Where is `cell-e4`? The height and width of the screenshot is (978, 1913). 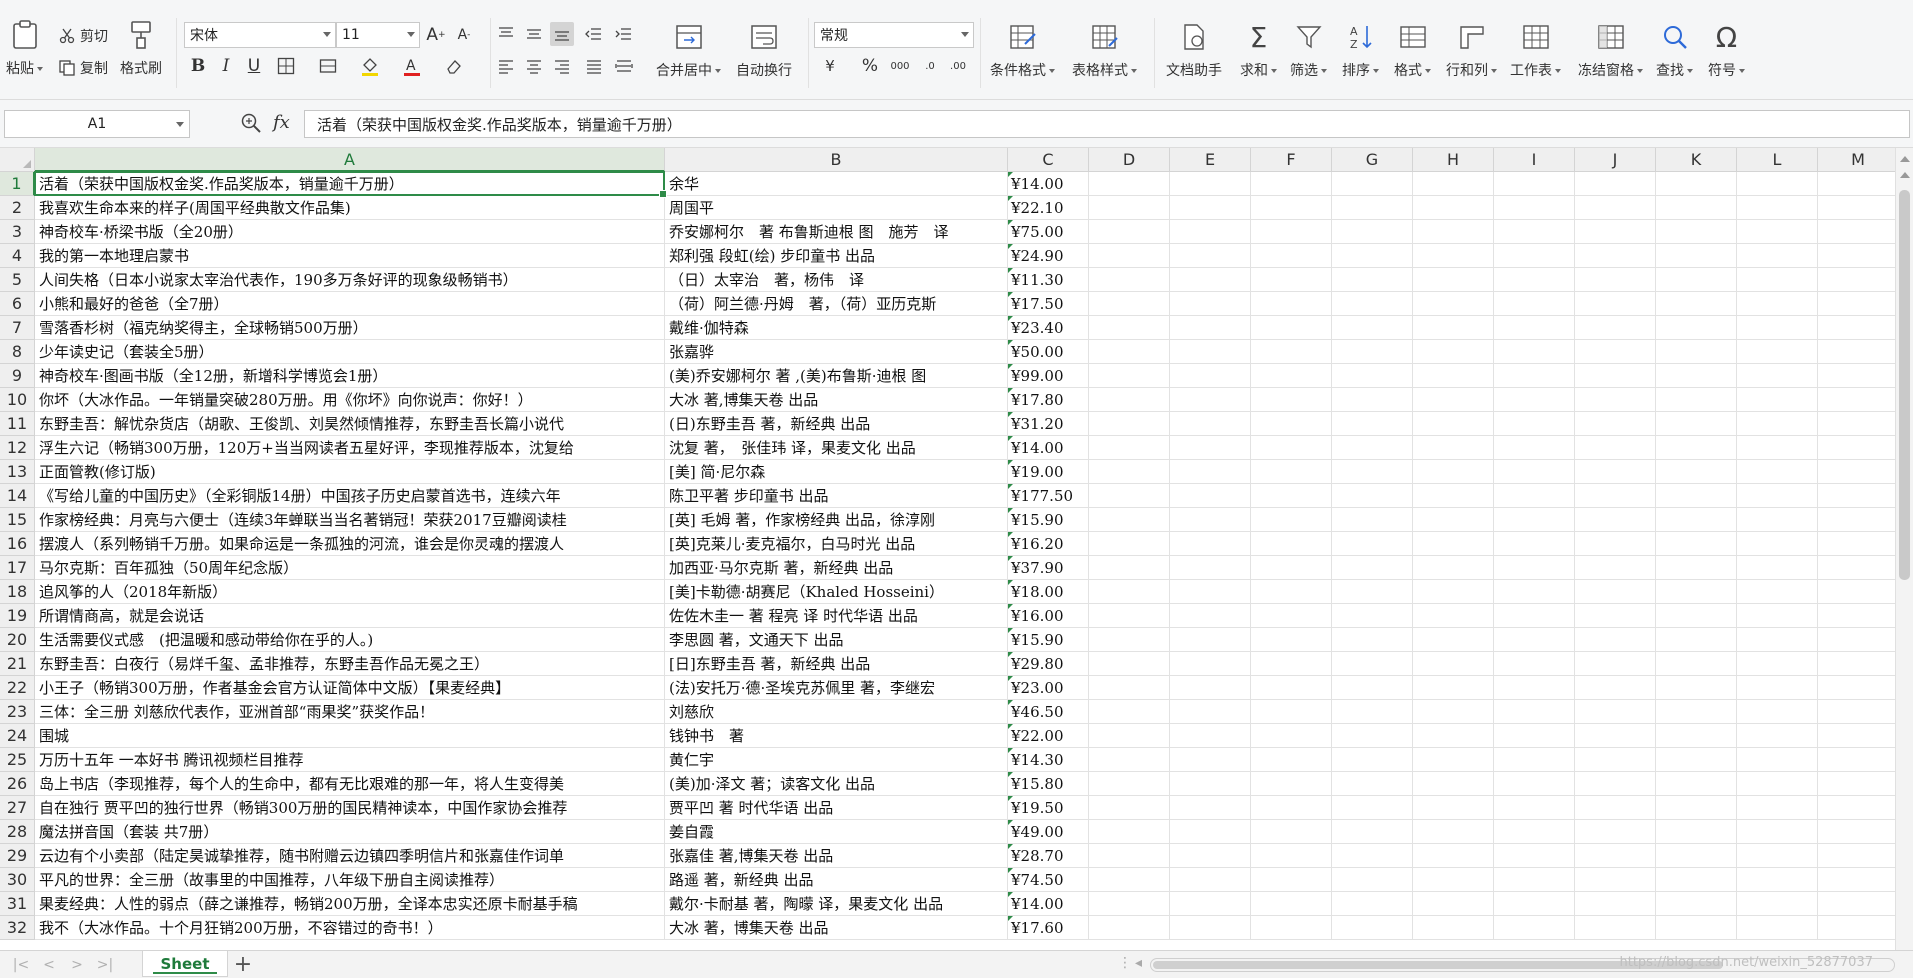
cell-e4 is located at coordinates (1210, 256).